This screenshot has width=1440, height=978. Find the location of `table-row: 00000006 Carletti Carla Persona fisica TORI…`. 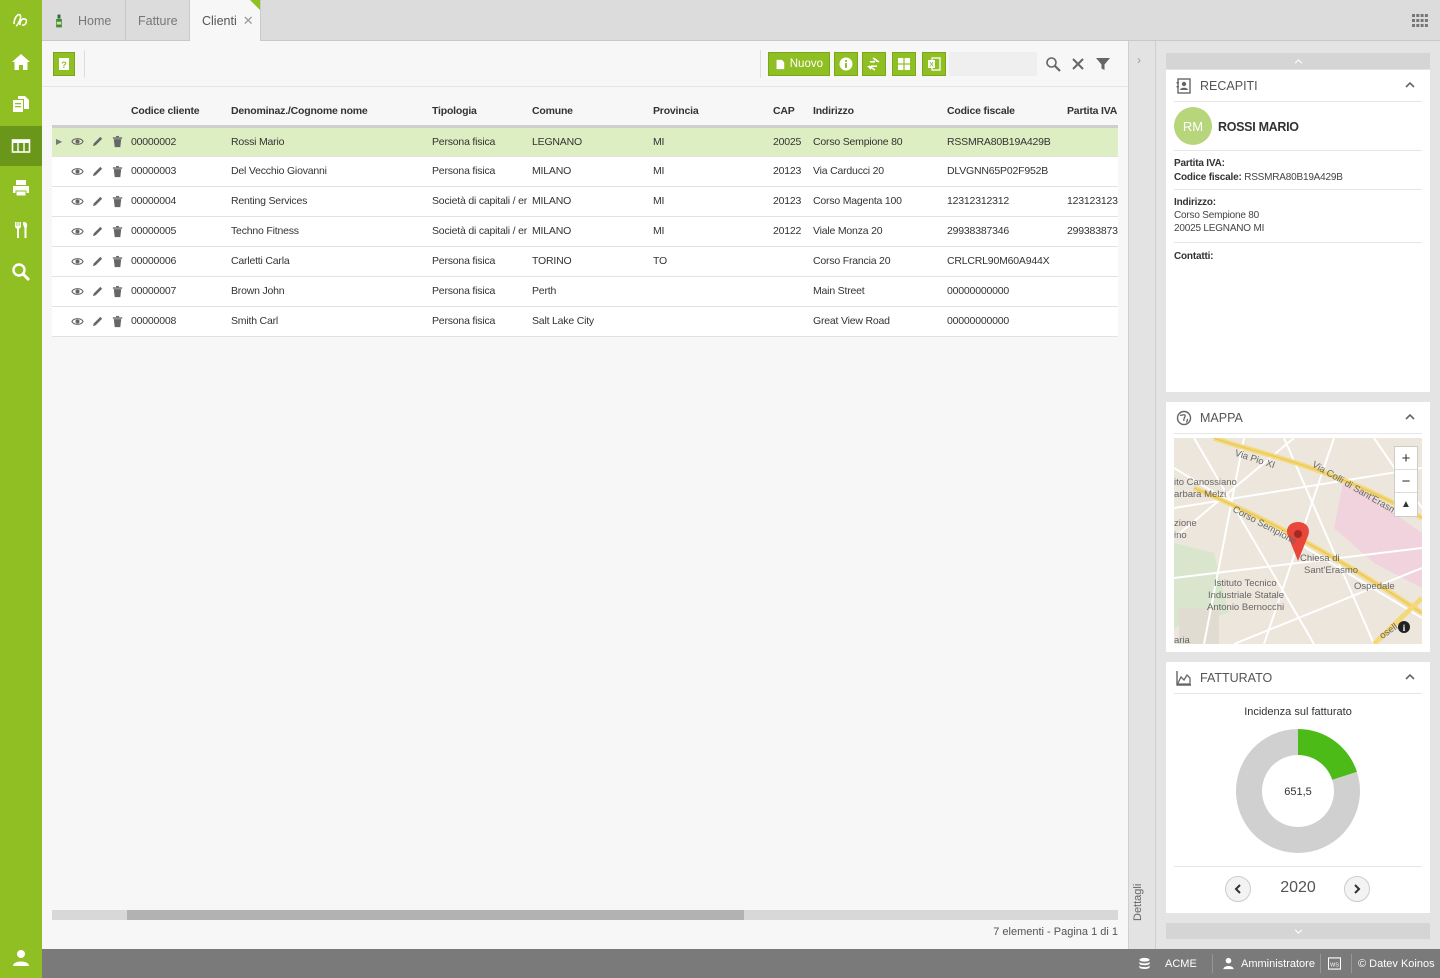

table-row: 00000006 Carletti Carla Persona fisica TORI… is located at coordinates (585, 261).